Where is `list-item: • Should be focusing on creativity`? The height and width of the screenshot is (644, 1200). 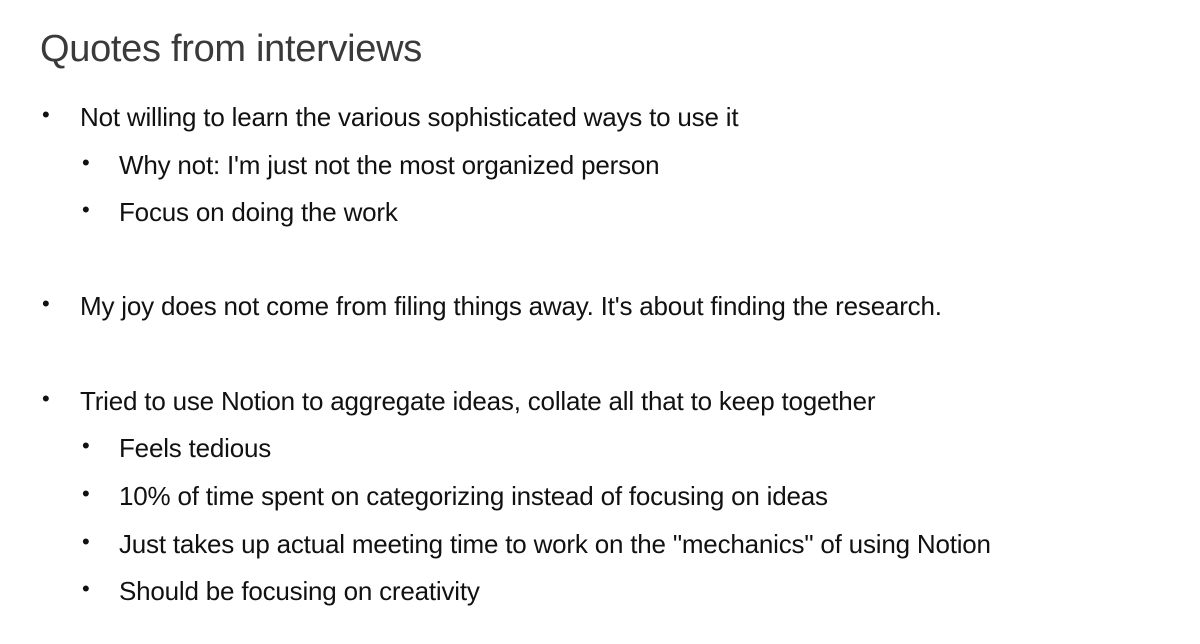 list-item: • Should be focusing on creativity is located at coordinates (281, 591).